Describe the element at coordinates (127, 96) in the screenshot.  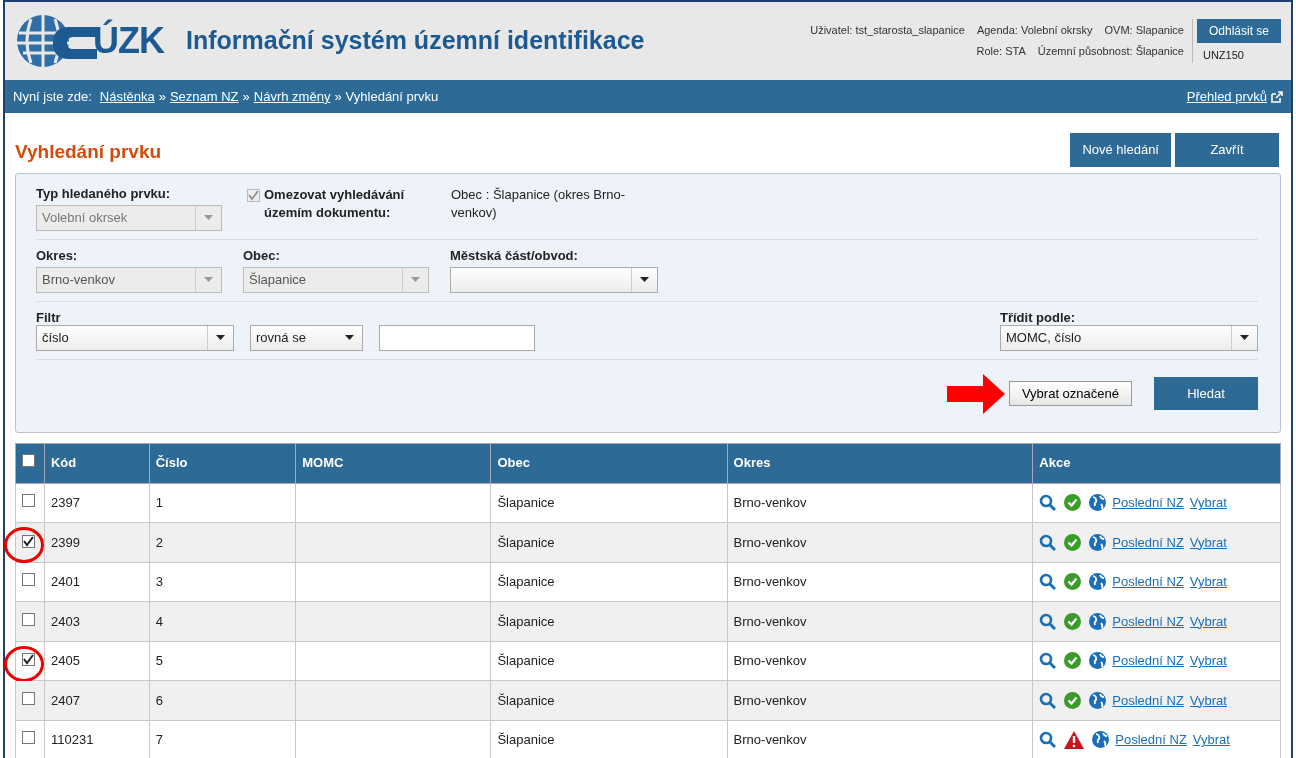
I see `breadcrumb-link: Nástěnka` at that location.